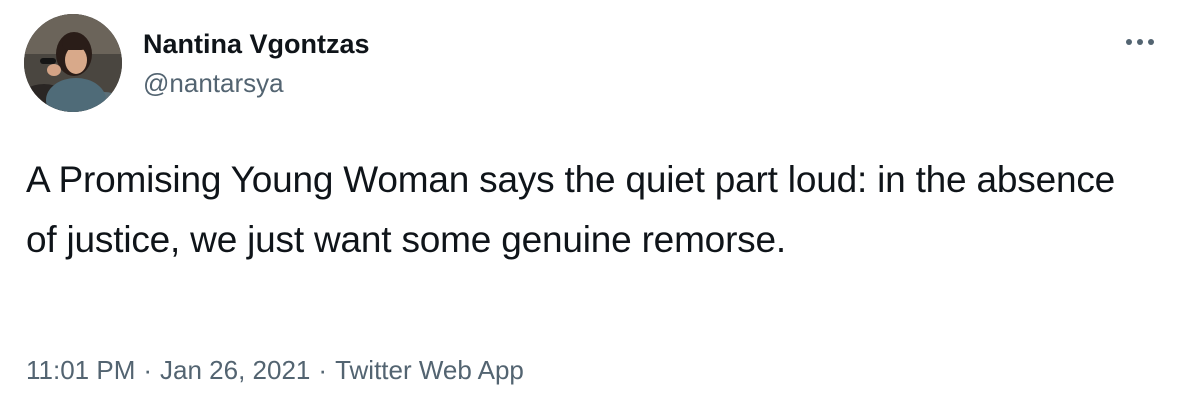  Describe the element at coordinates (429, 370) in the screenshot. I see `tweet-source-link: Twitter Web App` at that location.